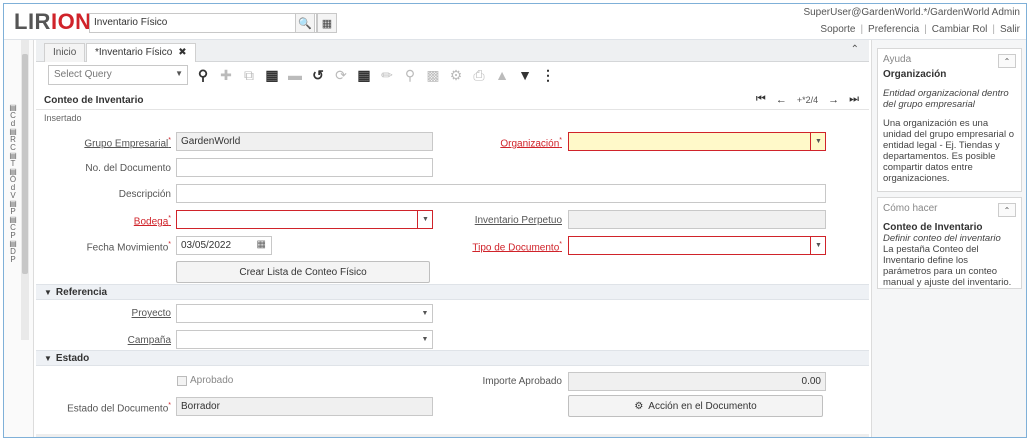 The image size is (1030, 441). Describe the element at coordinates (639, 406) in the screenshot. I see `gear-icon: ⚙` at that location.